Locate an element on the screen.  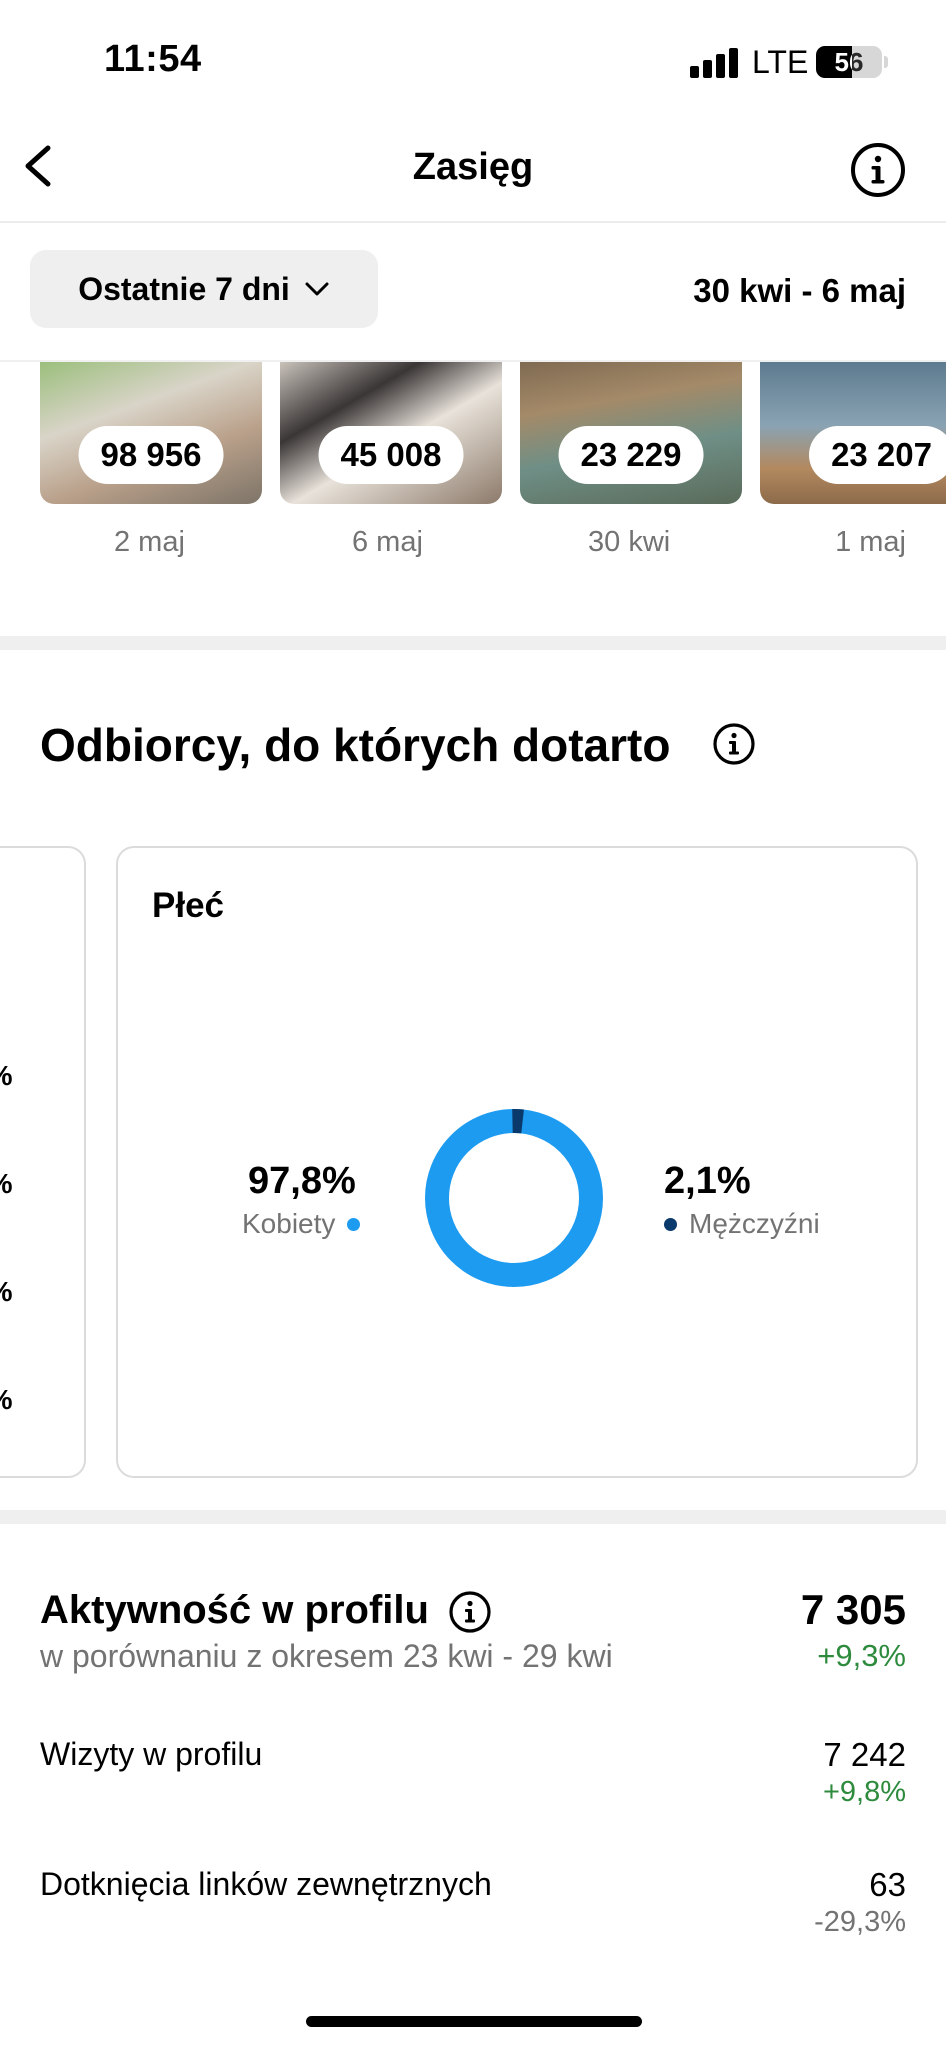
reach-badge: 23 207 is located at coordinates (877, 455).